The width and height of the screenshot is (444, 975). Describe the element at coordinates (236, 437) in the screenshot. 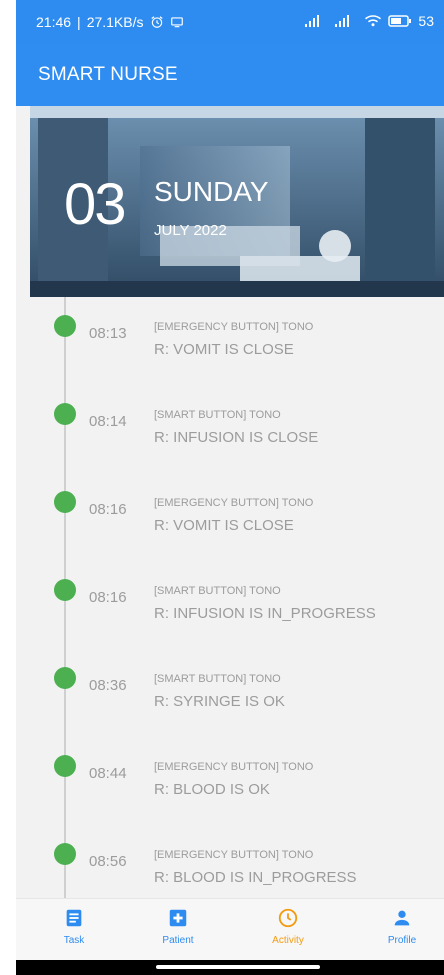

I see `event-result: R: INFUSION IS CLOSE` at that location.